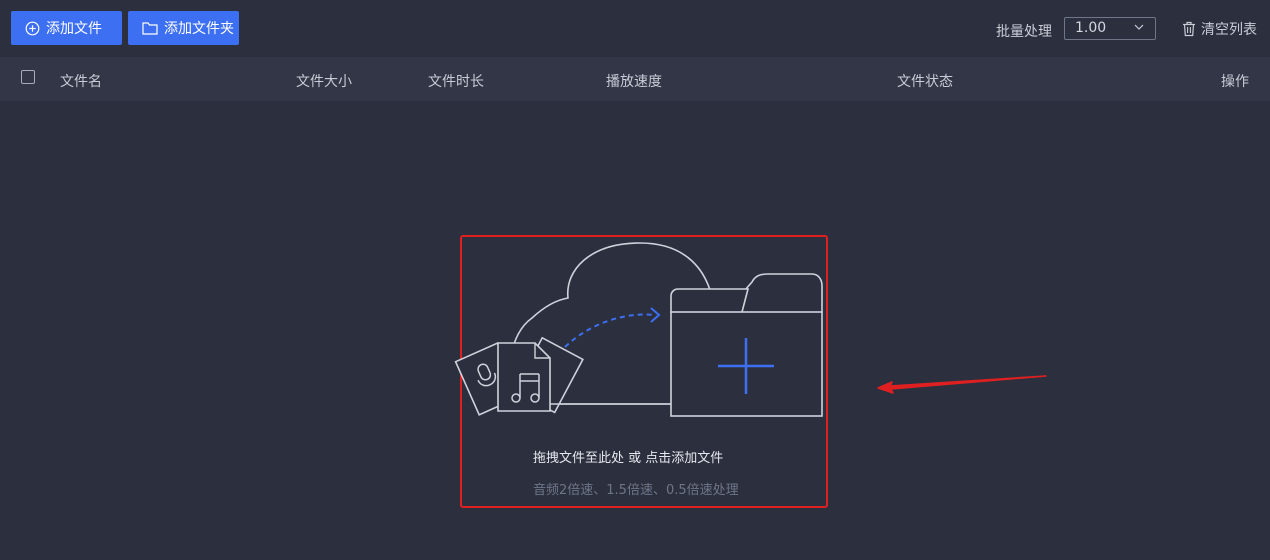 The width and height of the screenshot is (1270, 560). What do you see at coordinates (636, 490) in the screenshot?
I see `drop-hint-text: 音频2倍速、1.5倍速、0.5倍速处理` at bounding box center [636, 490].